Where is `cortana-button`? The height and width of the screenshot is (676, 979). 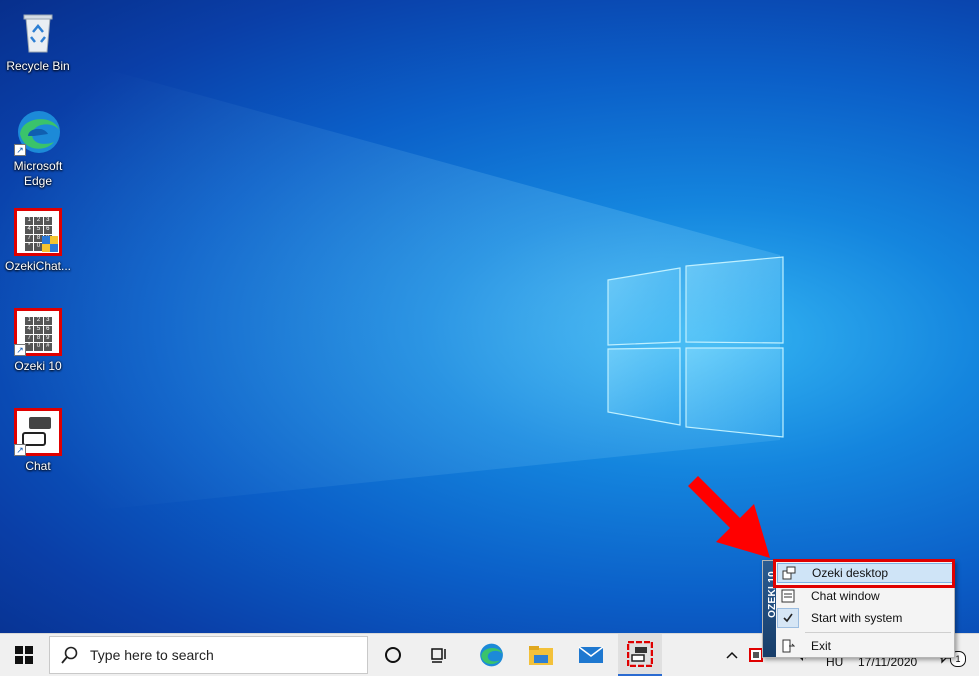 cortana-button is located at coordinates (393, 655).